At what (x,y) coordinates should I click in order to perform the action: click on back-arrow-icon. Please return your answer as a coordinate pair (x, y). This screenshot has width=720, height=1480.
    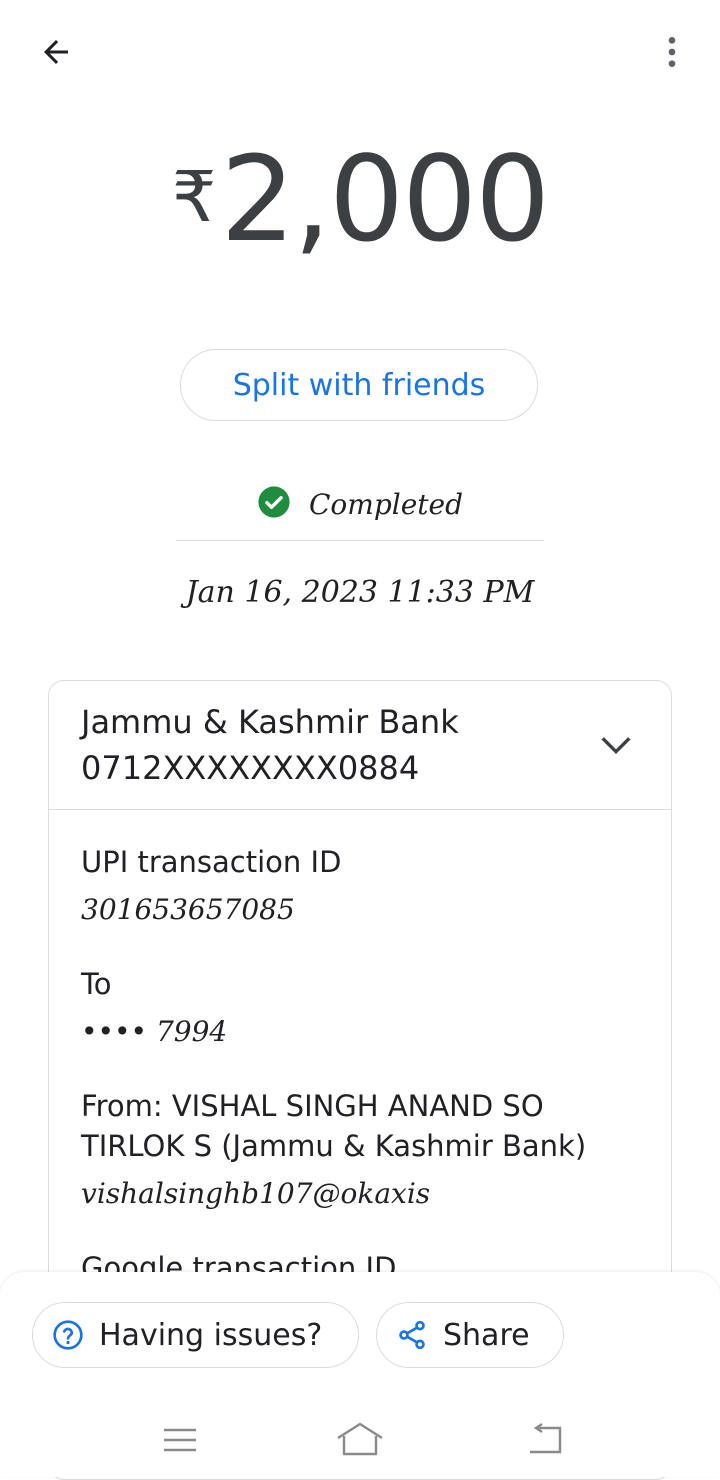
    Looking at the image, I should click on (56, 52).